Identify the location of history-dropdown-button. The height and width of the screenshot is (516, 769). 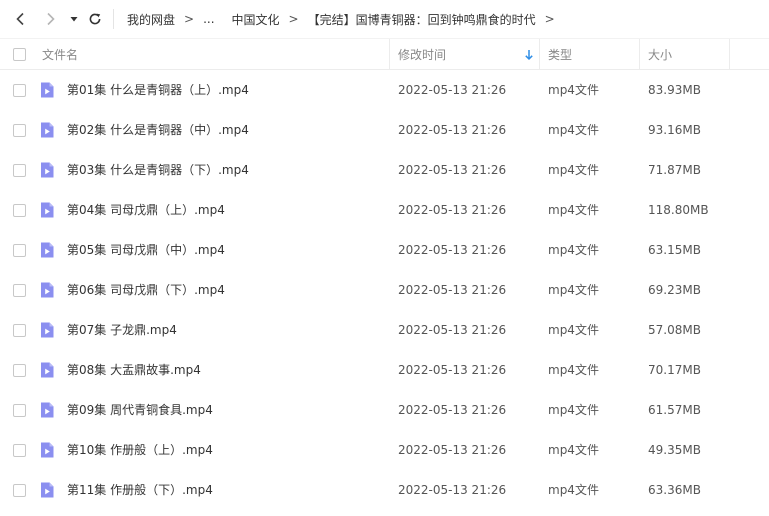
(74, 19).